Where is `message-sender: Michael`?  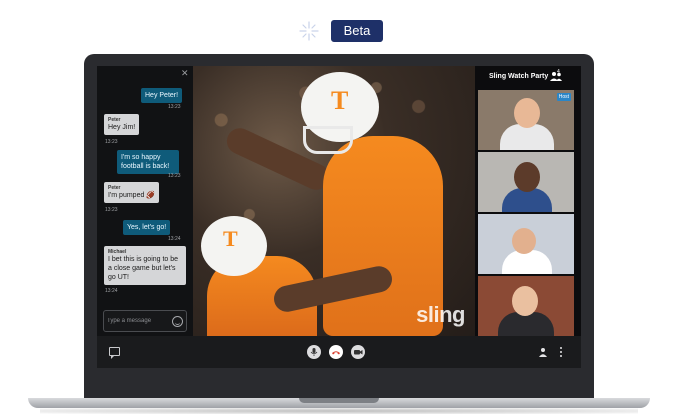
message-sender: Michael is located at coordinates (117, 252).